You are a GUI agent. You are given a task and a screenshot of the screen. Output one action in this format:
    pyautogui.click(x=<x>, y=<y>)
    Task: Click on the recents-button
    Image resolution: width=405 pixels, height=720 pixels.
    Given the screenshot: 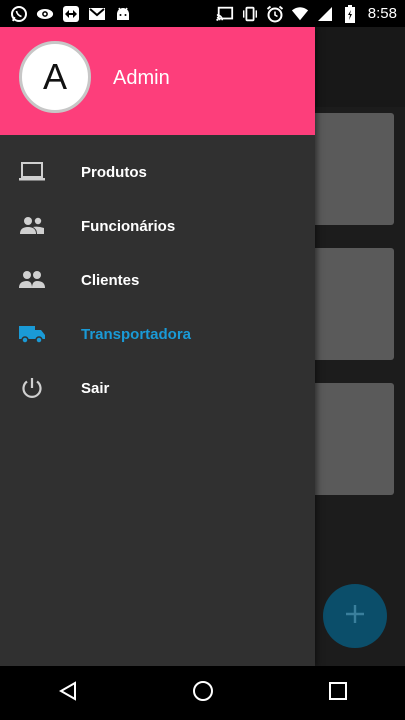 What is the action you would take?
    pyautogui.click(x=338, y=693)
    